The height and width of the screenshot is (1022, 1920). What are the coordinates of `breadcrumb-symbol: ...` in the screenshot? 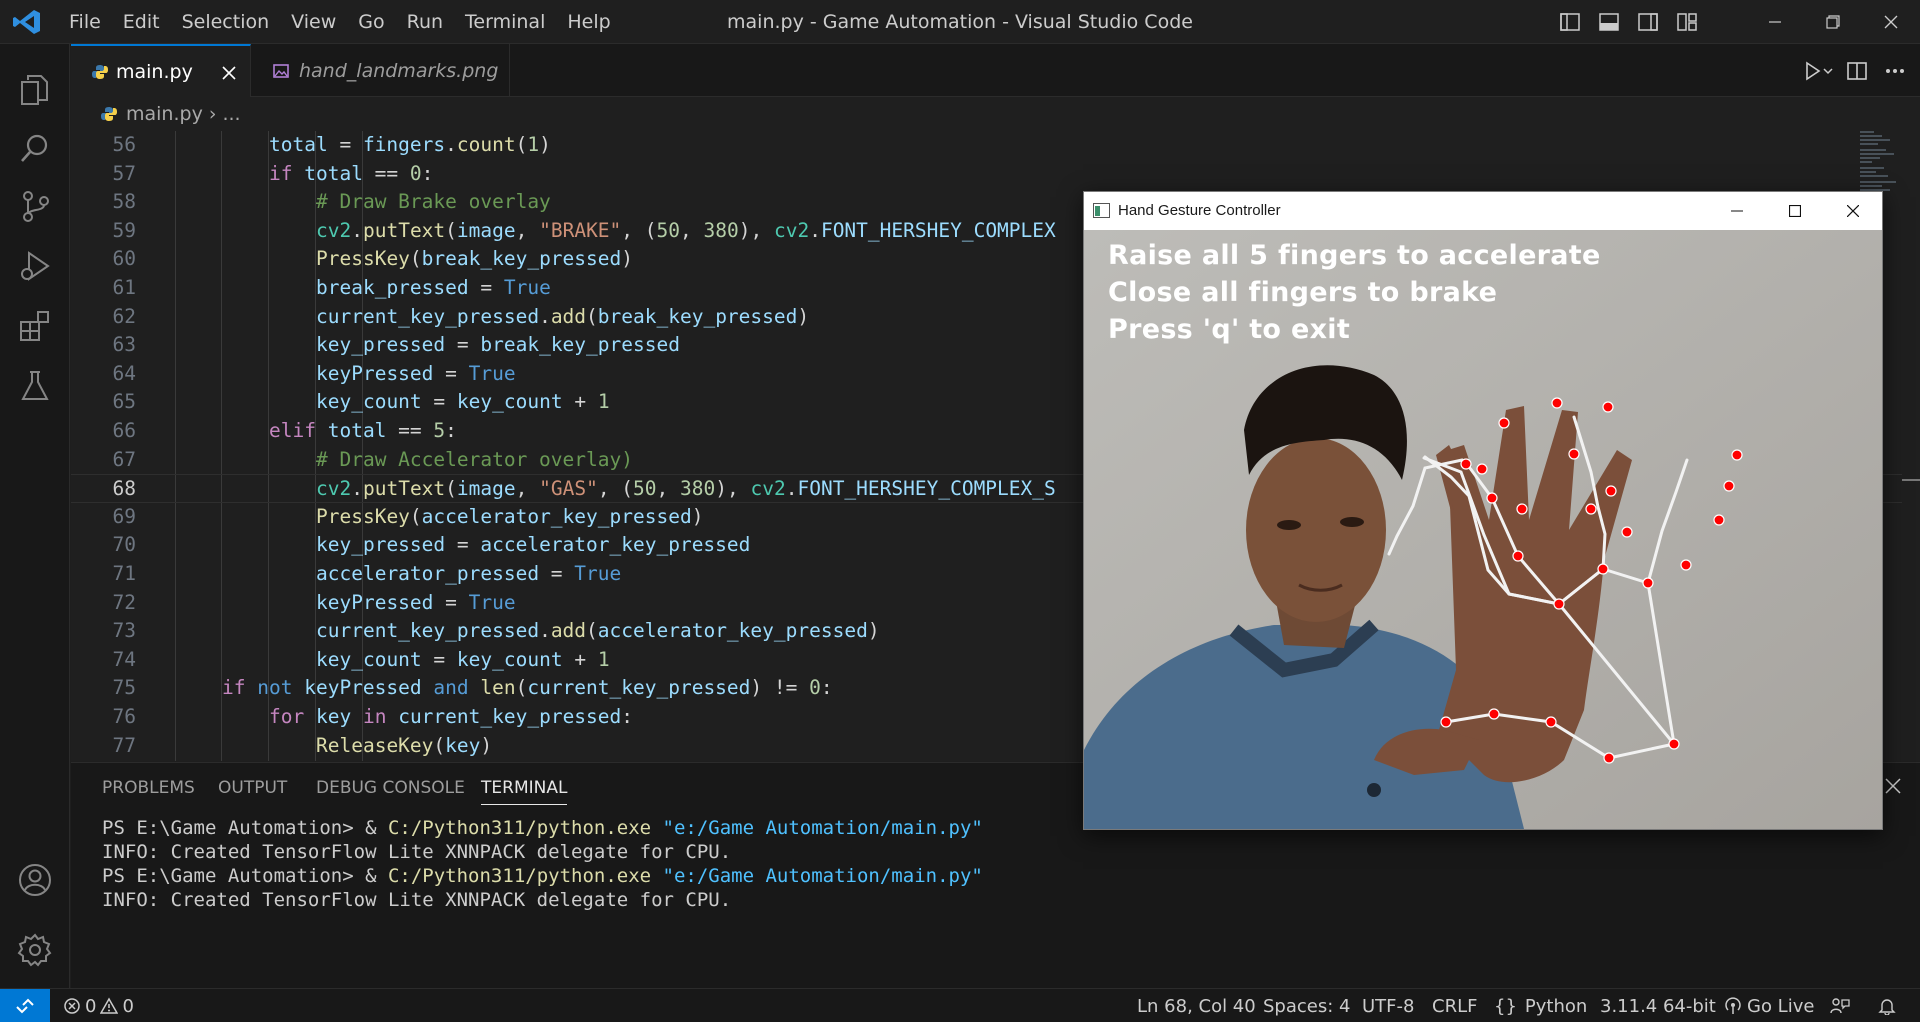 It's located at (231, 114).